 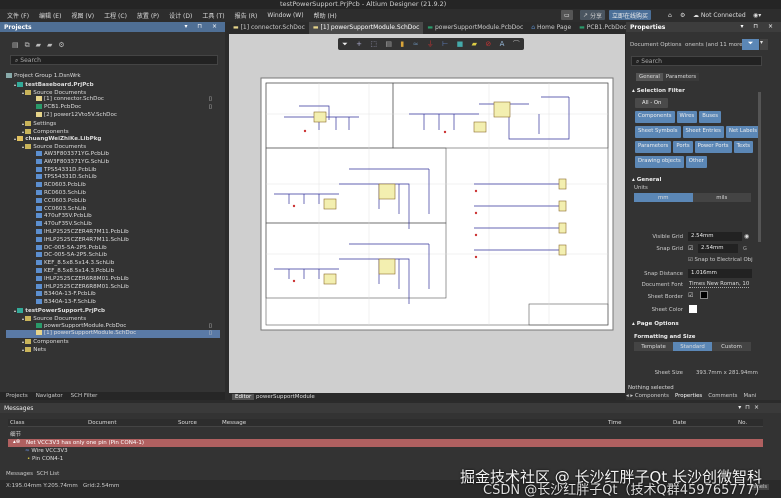 I want to click on snap-electrical-checkbox: ☑ Snap to Electrical Obj, so click(x=720, y=260).